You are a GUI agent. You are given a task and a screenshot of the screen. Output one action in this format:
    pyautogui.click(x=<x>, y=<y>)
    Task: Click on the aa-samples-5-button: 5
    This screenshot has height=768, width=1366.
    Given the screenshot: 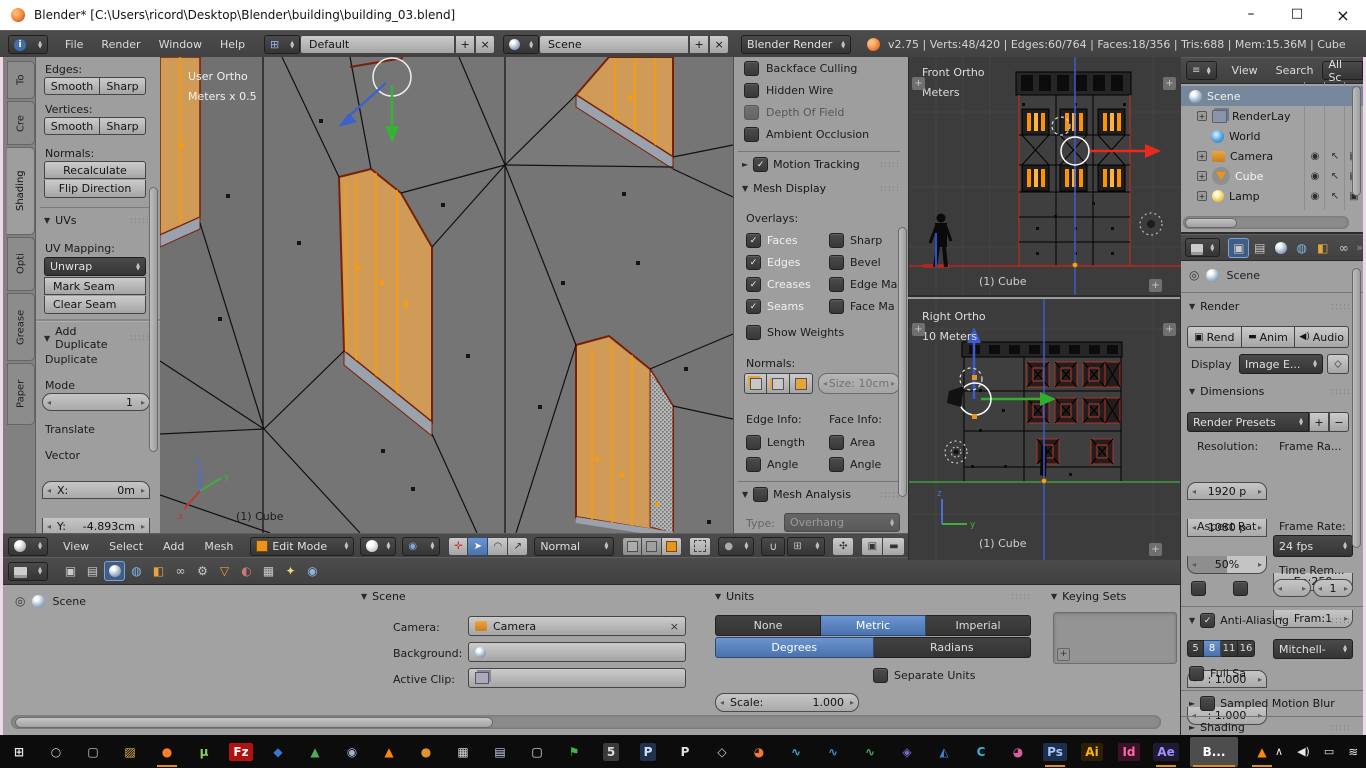 What is the action you would take?
    pyautogui.click(x=1195, y=648)
    